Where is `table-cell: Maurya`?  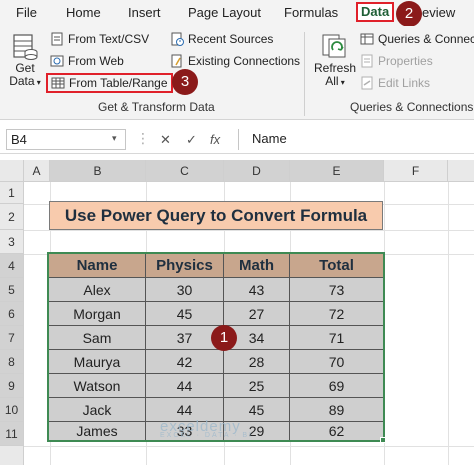
table-cell: Maurya is located at coordinates (97, 362).